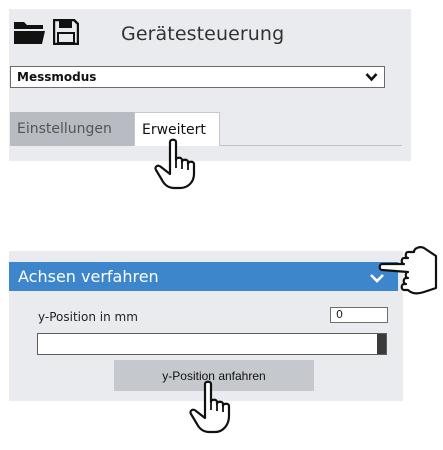  What do you see at coordinates (203, 34) in the screenshot?
I see `app-title: Gerätesteuerung` at bounding box center [203, 34].